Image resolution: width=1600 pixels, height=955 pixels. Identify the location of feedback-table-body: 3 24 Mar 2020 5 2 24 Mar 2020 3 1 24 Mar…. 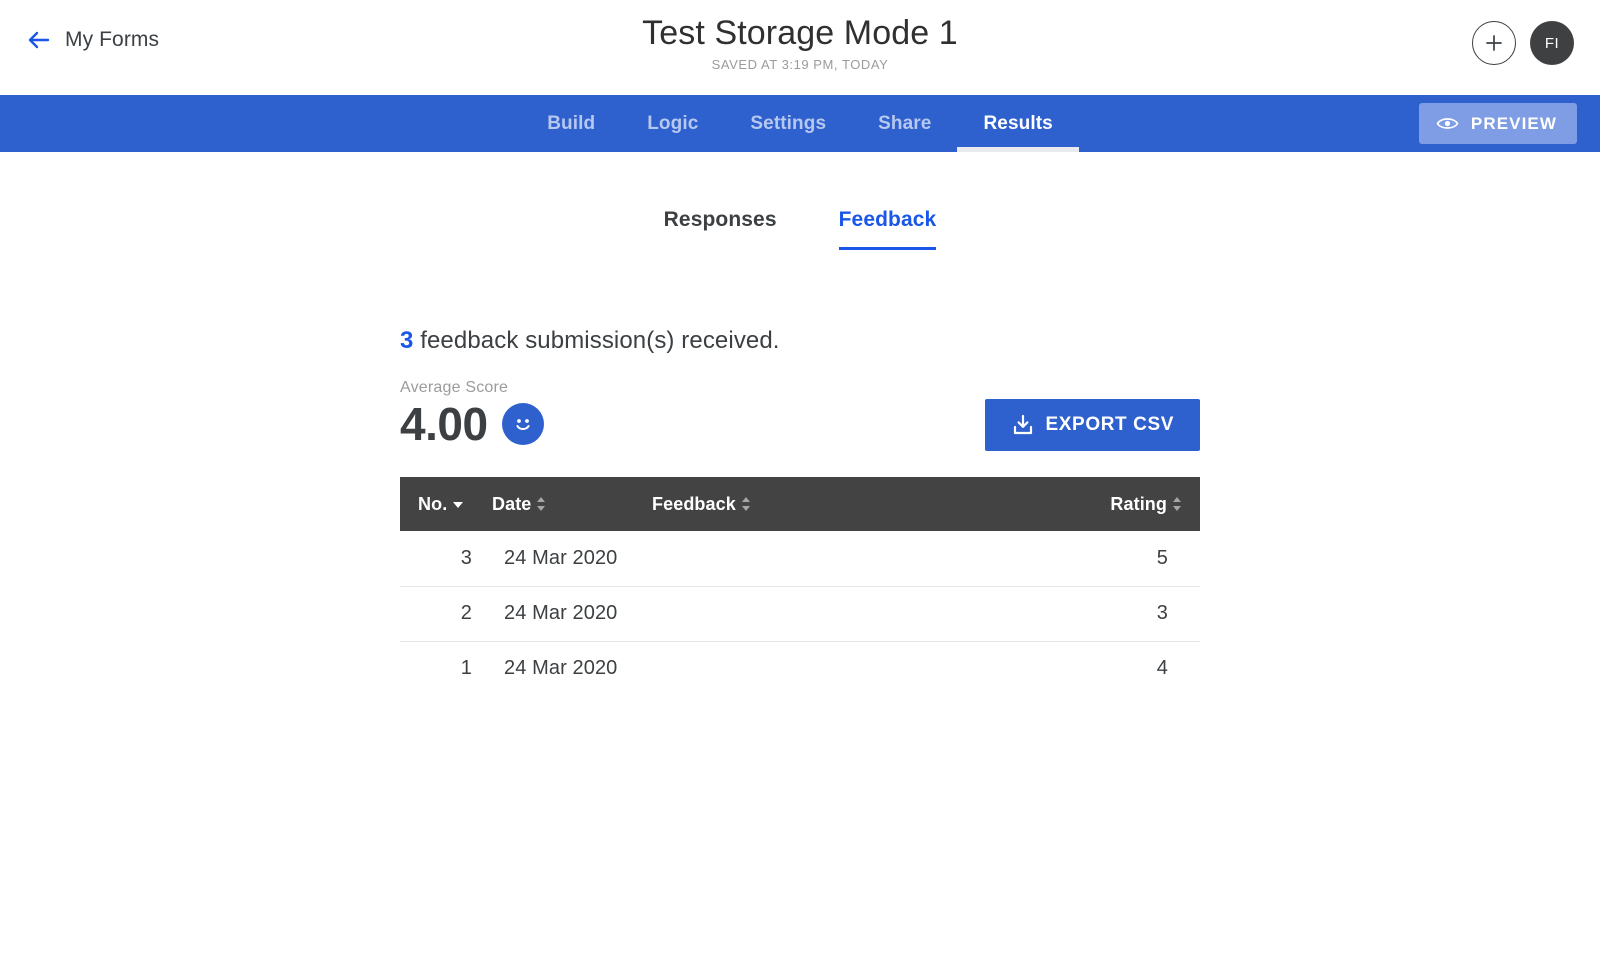
(800, 613).